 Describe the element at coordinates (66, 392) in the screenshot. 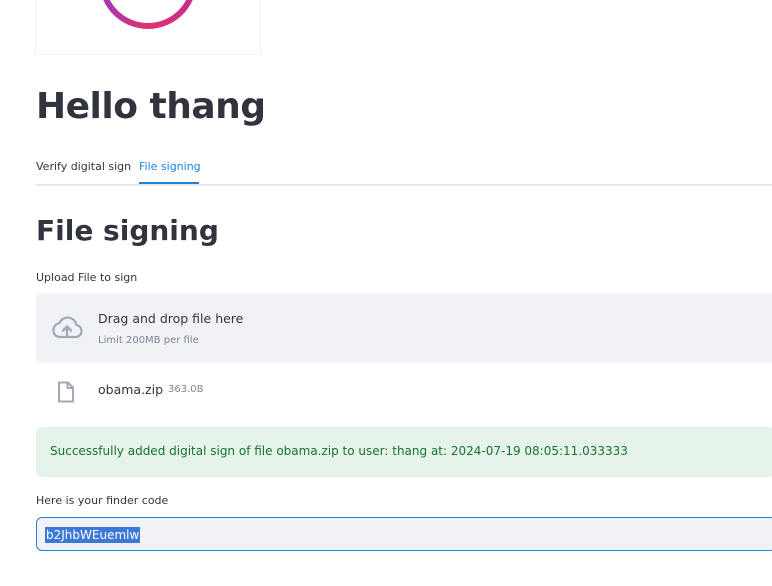

I see `file-icon` at that location.